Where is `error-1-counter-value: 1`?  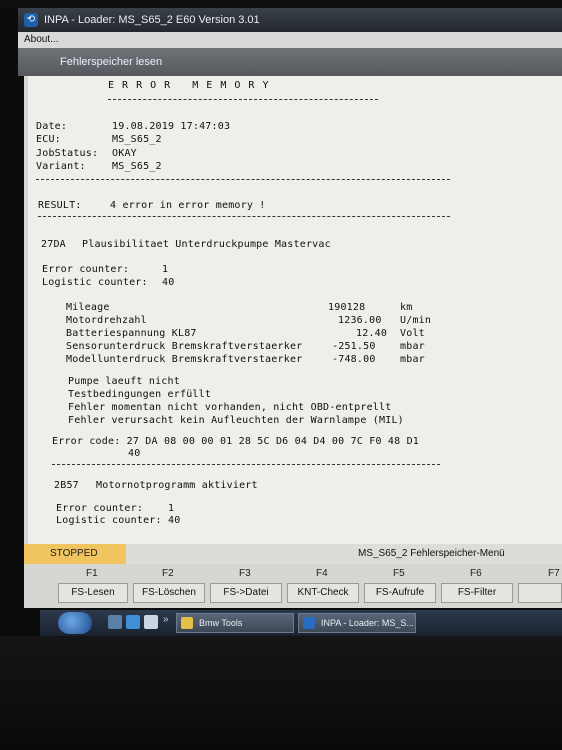 error-1-counter-value: 1 is located at coordinates (165, 269).